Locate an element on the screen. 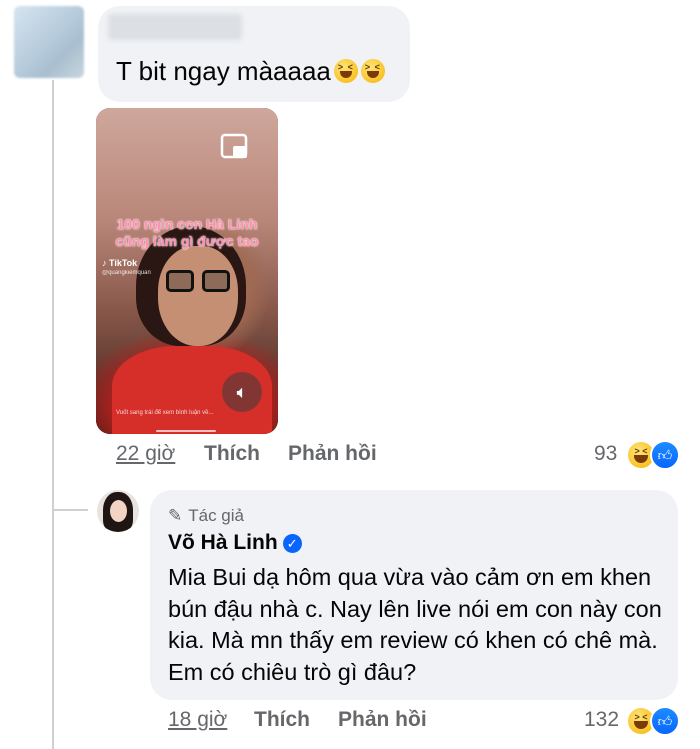 The height and width of the screenshot is (749, 700). commenter-name-redacted is located at coordinates (175, 27).